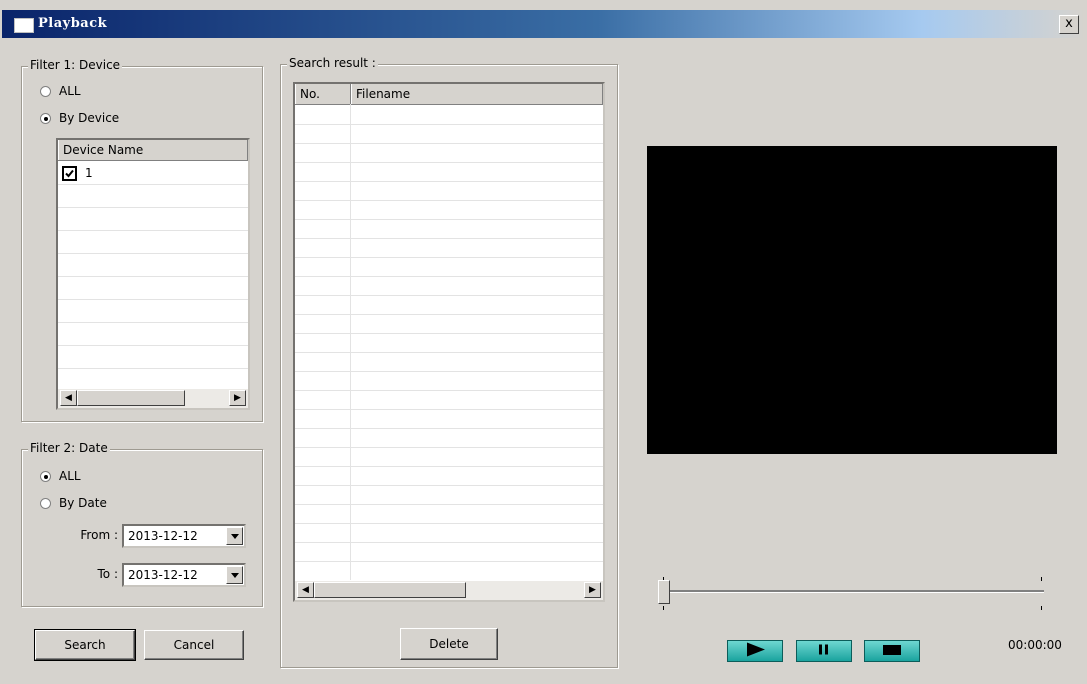  What do you see at coordinates (89, 173) in the screenshot?
I see `device-name: 1` at bounding box center [89, 173].